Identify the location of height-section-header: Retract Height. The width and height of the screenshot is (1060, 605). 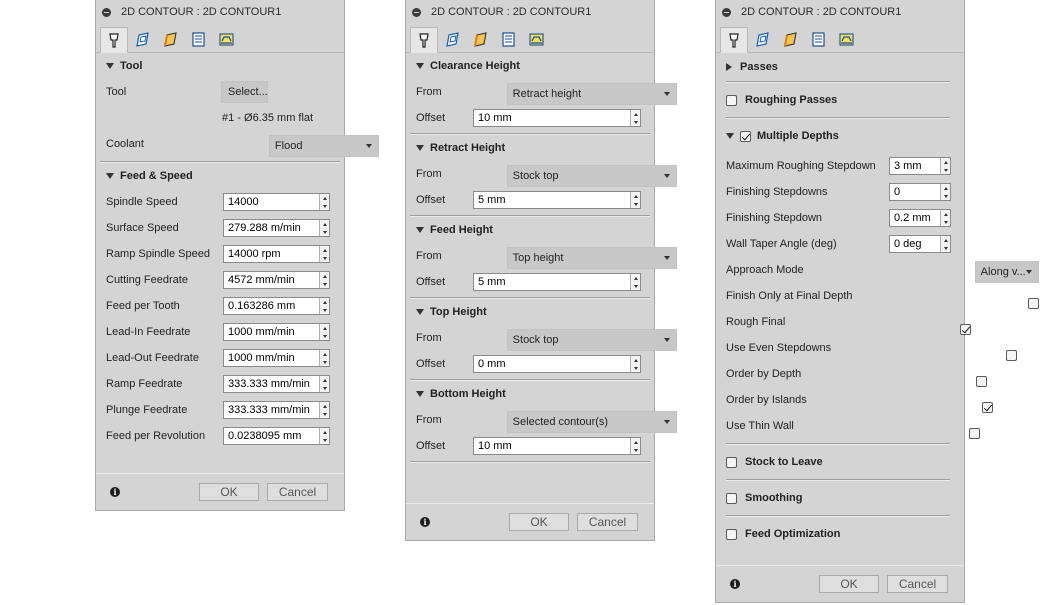
(530, 148).